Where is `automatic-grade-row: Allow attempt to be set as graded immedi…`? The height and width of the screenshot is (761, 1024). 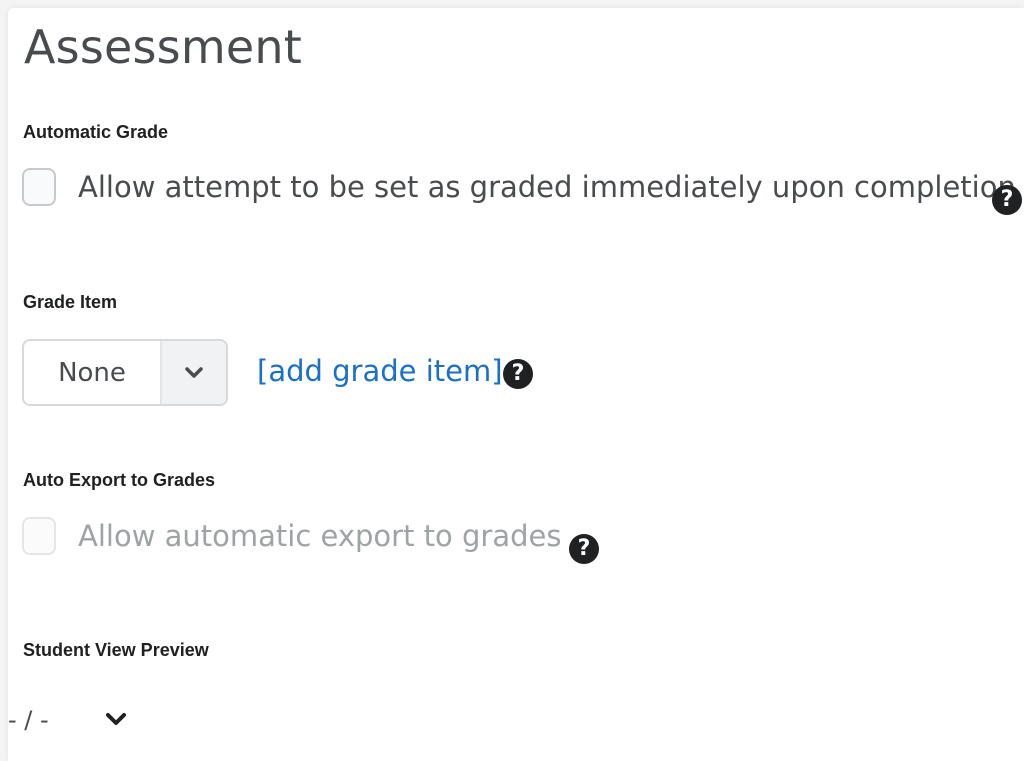
automatic-grade-row: Allow attempt to be set as graded immedi… is located at coordinates (519, 187).